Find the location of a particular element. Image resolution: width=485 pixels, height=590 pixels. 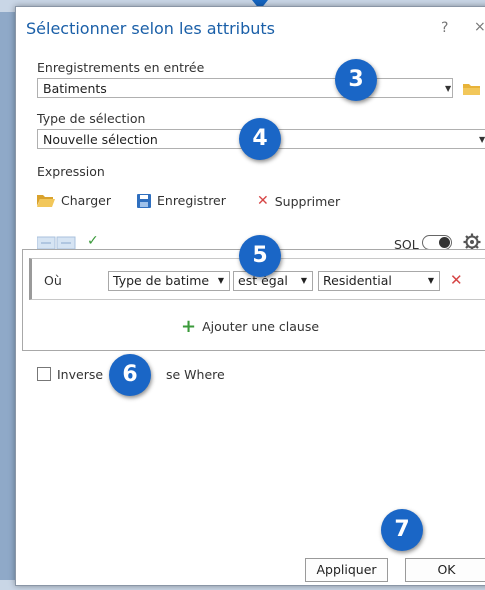

save-disk-icon is located at coordinates (144, 200).